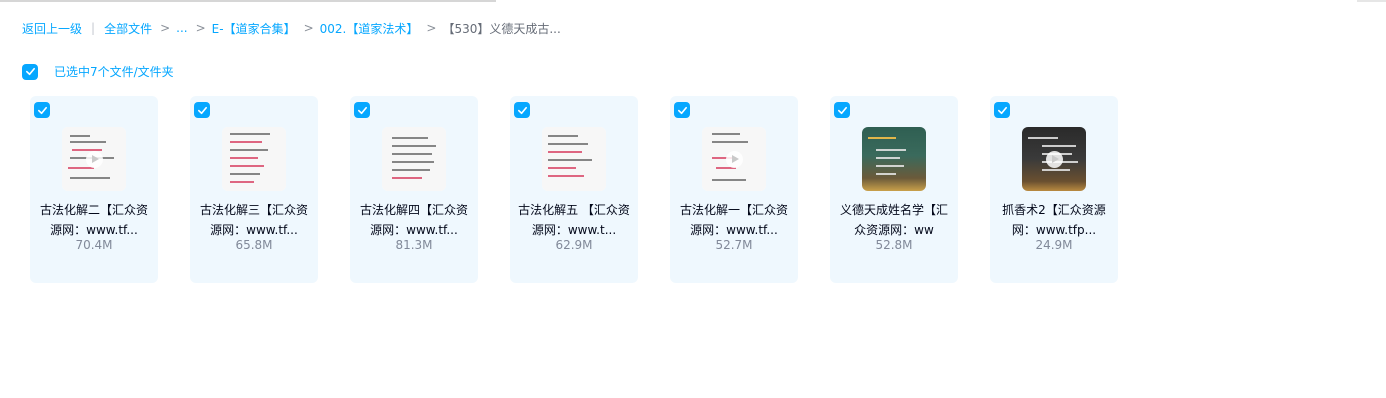 The image size is (1386, 398). What do you see at coordinates (369, 28) in the screenshot?
I see `breadcrumb-folder-daojia-fashu: 002.【道家法术】` at bounding box center [369, 28].